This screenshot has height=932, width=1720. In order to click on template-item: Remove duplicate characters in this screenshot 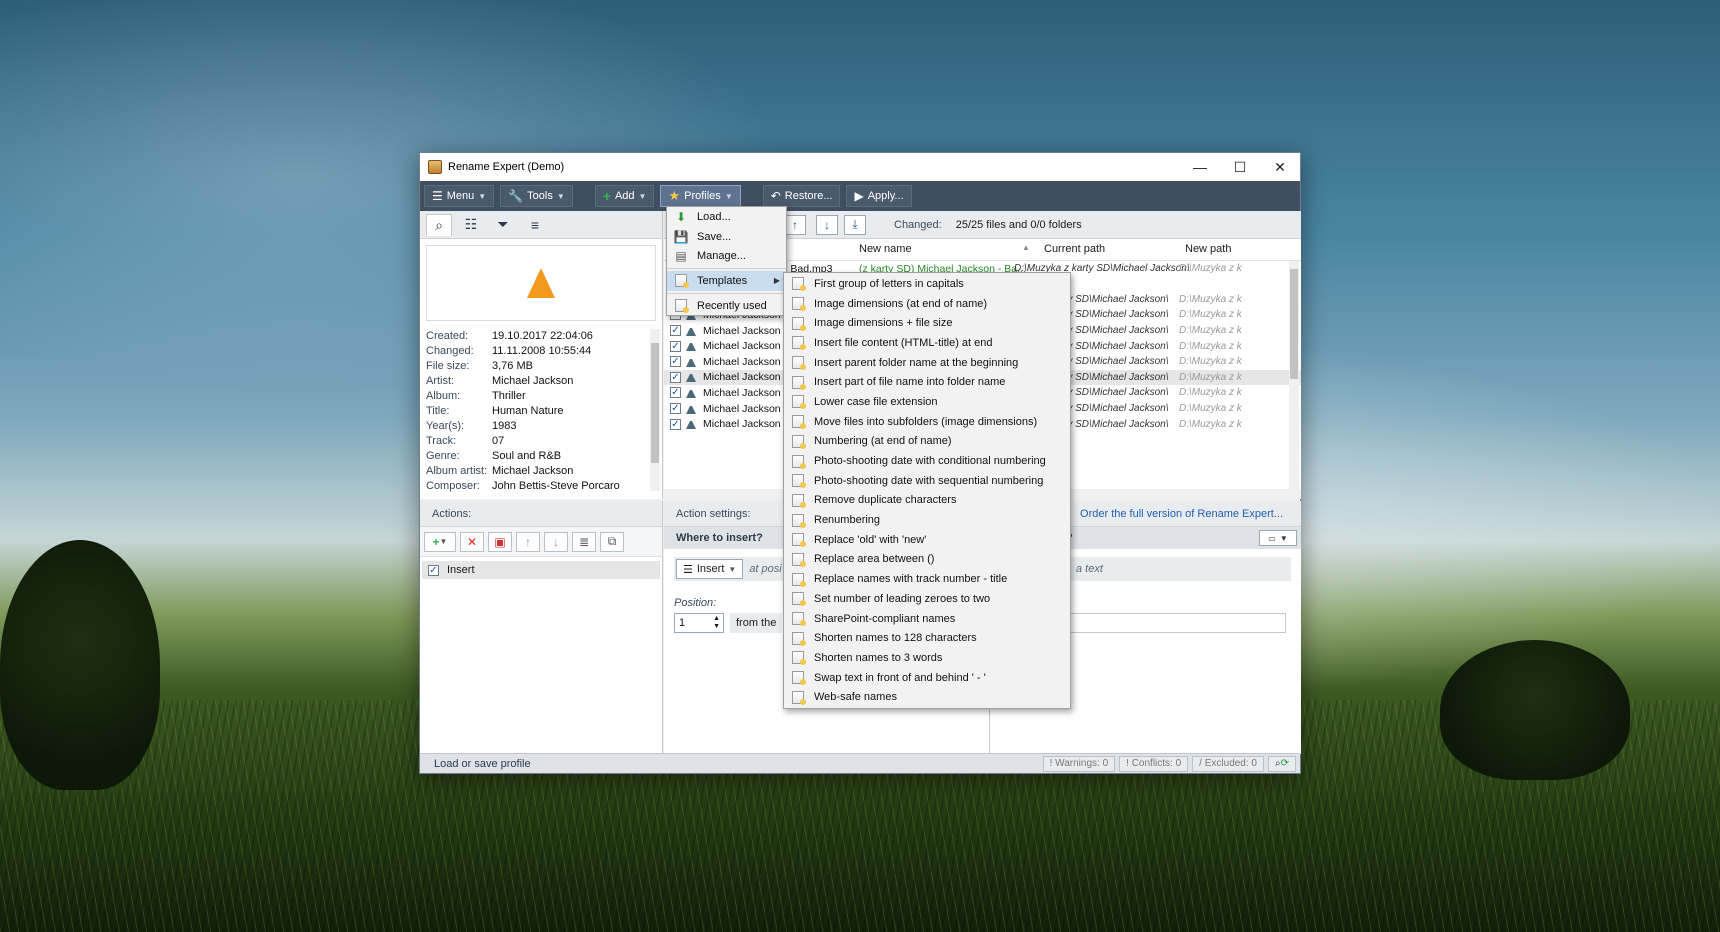, I will do `click(927, 501)`.